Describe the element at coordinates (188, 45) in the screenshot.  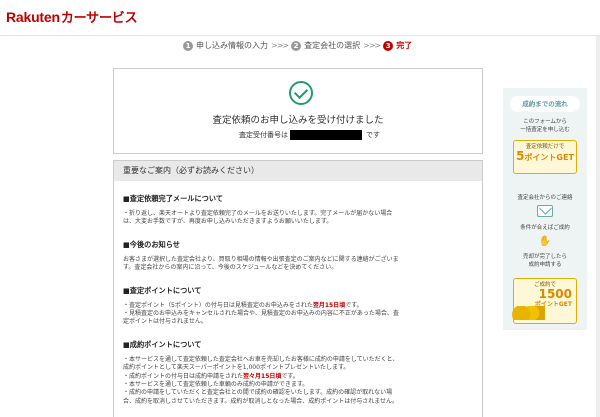
I see `step-1-number: 1` at that location.